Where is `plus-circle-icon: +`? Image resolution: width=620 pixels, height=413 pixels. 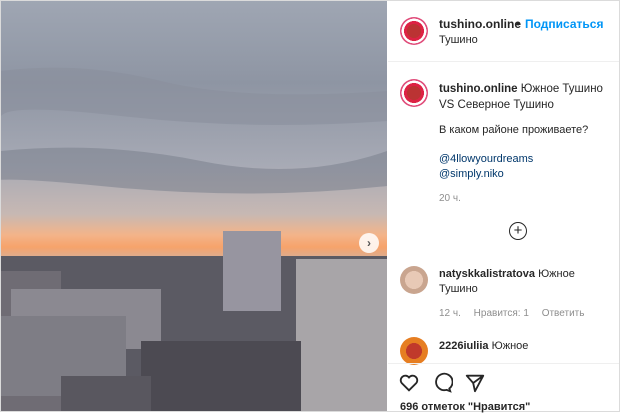 plus-circle-icon: + is located at coordinates (518, 230).